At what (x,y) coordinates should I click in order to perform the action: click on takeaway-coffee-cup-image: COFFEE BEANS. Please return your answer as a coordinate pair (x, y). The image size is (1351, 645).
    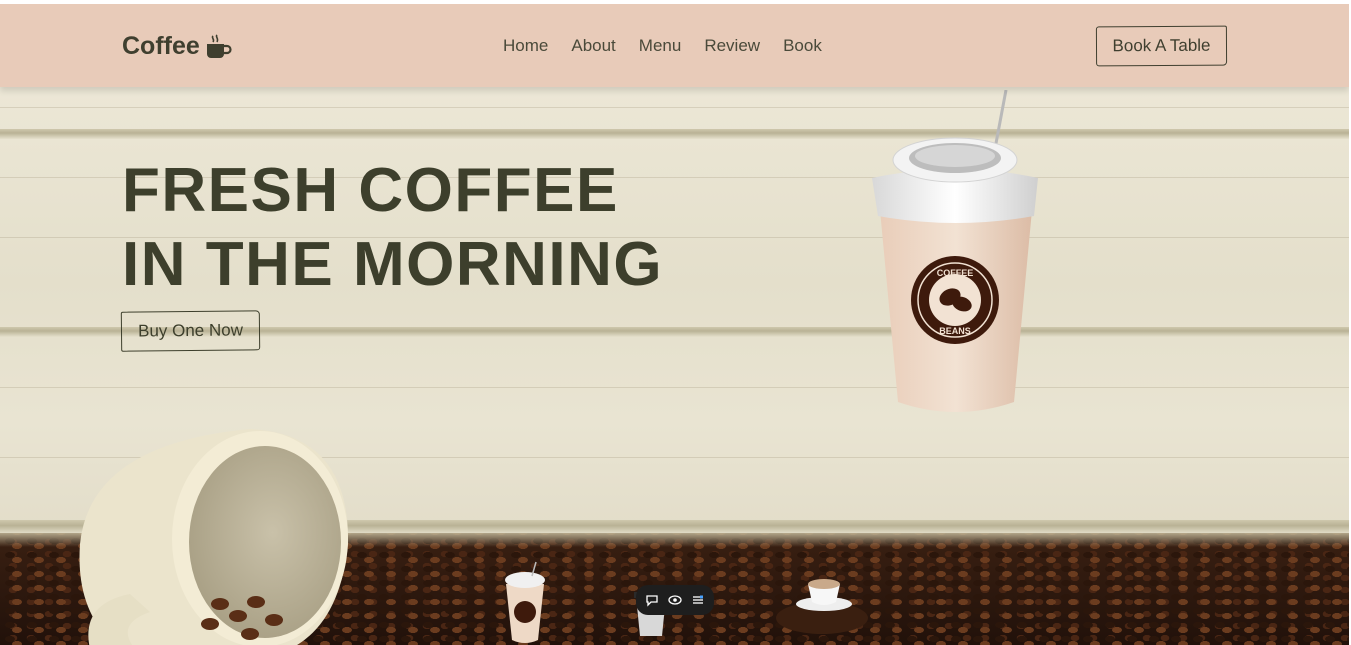
    Looking at the image, I should click on (955, 251).